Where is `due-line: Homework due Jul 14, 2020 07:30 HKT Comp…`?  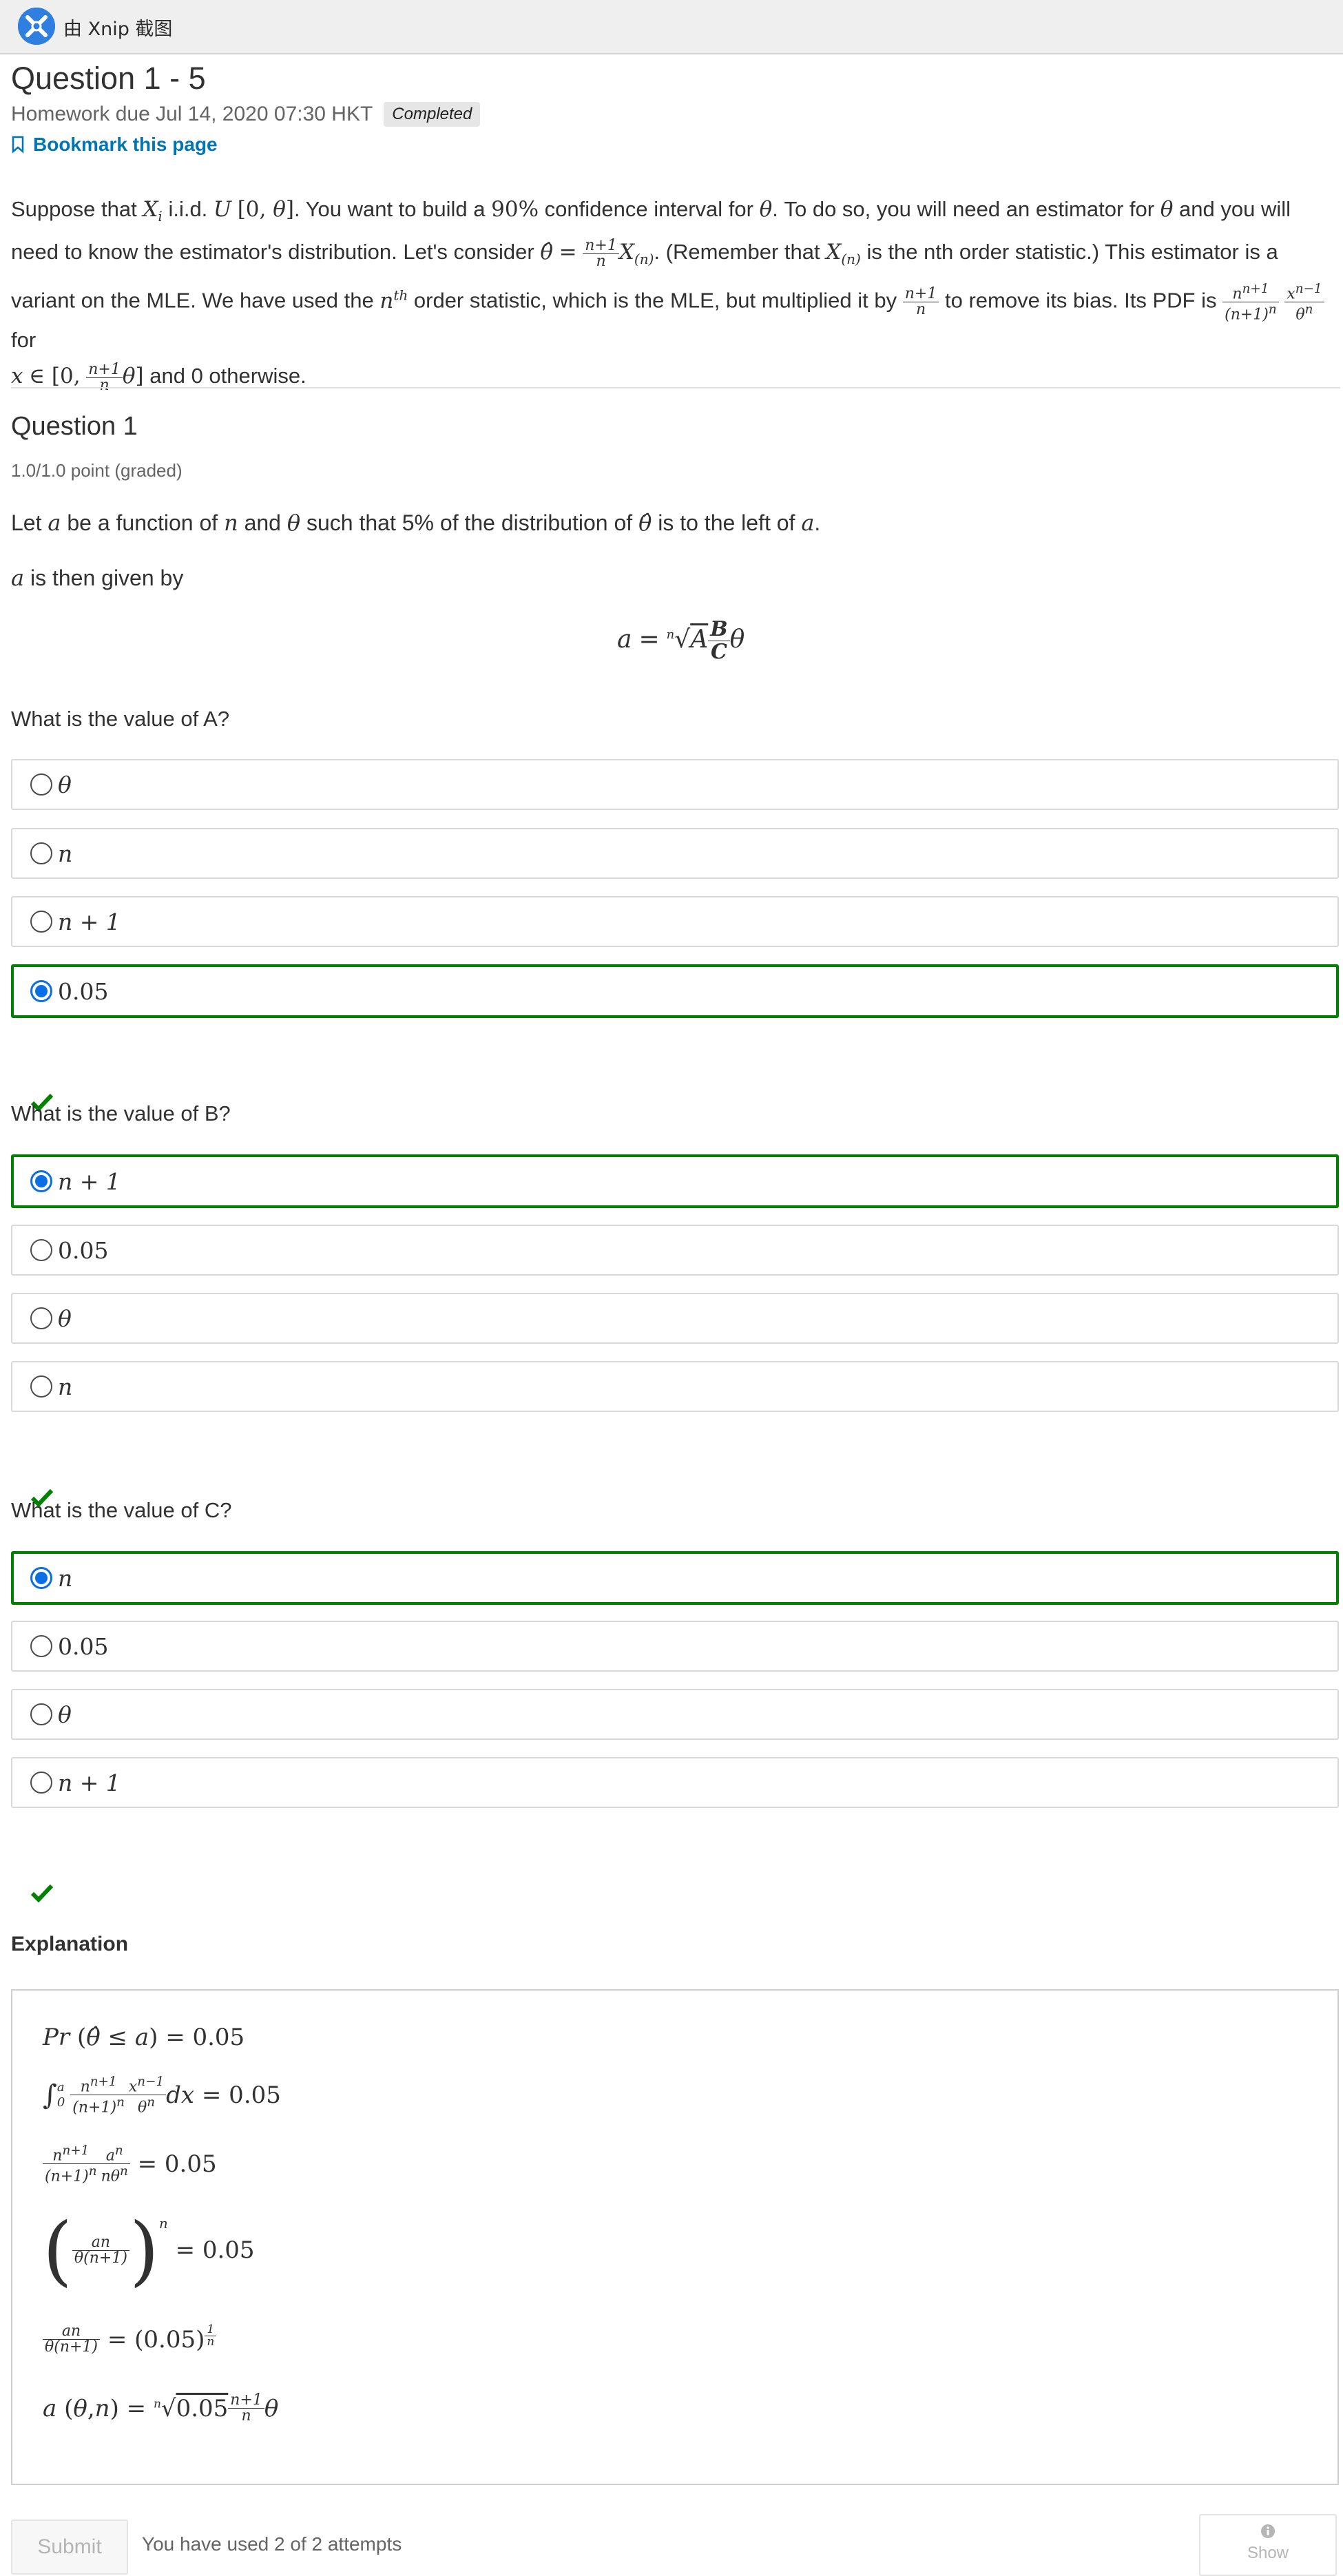 due-line: Homework due Jul 14, 2020 07:30 HKT Comp… is located at coordinates (246, 114).